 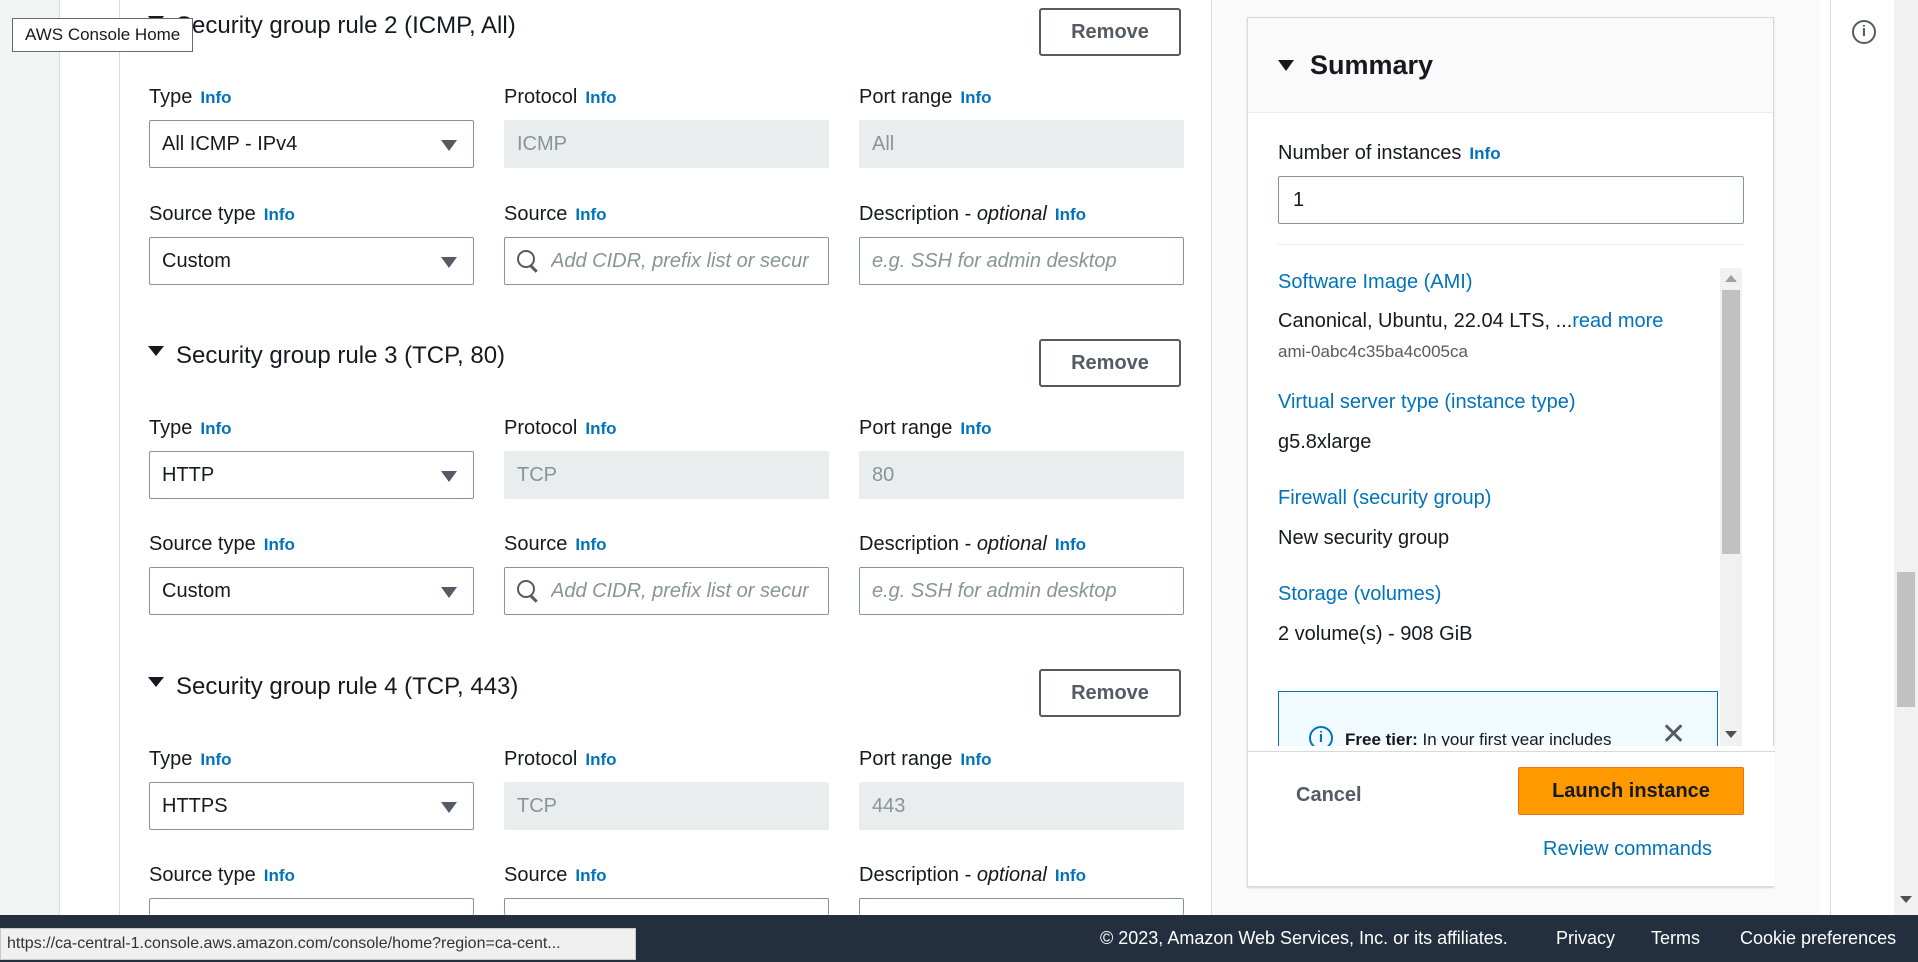 What do you see at coordinates (1731, 278) in the screenshot?
I see `scroll-up-arrow-icon` at bounding box center [1731, 278].